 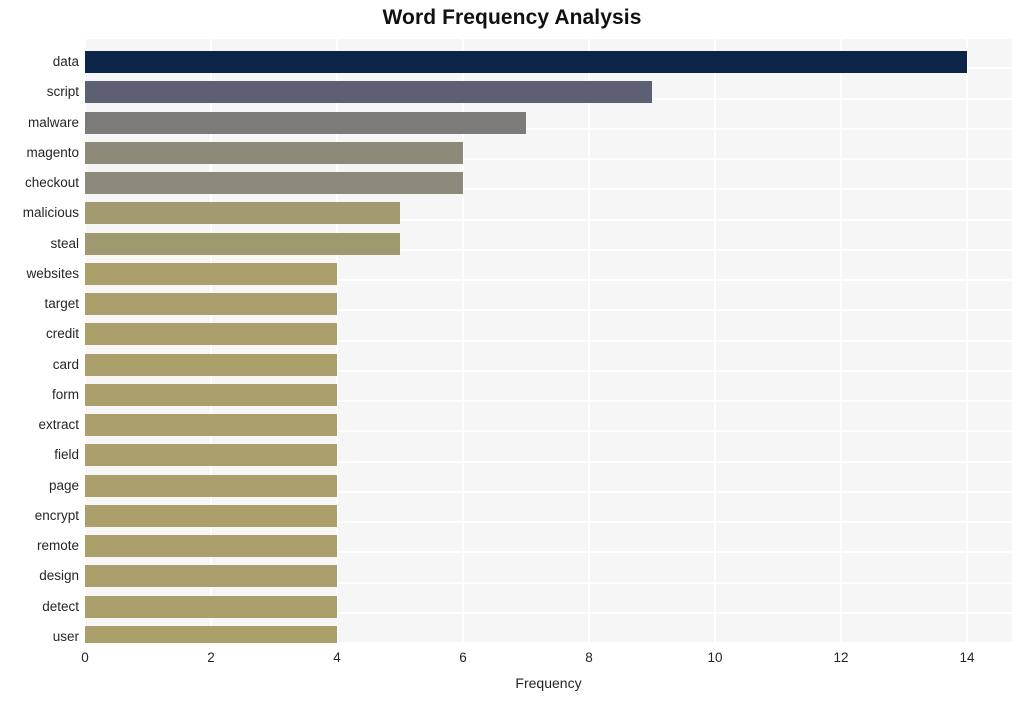 What do you see at coordinates (53, 122) in the screenshot?
I see `y-axis-tick-label: malware` at bounding box center [53, 122].